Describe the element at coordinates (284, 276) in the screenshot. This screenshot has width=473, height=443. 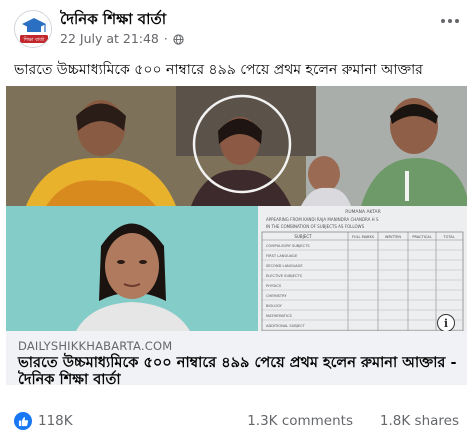
I see `marksheet-row-label: ELECTIVE SUBJECTS` at that location.